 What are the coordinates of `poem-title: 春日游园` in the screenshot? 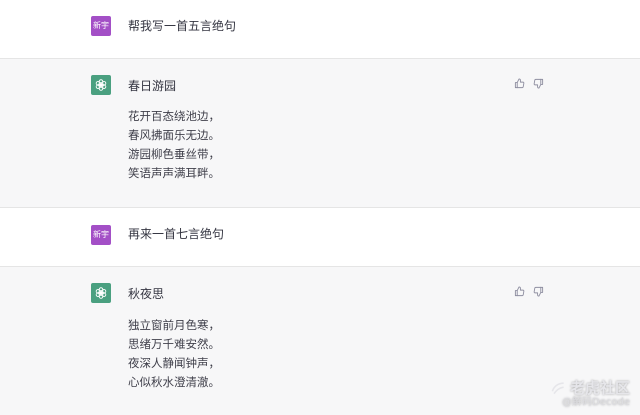 It's located at (152, 86).